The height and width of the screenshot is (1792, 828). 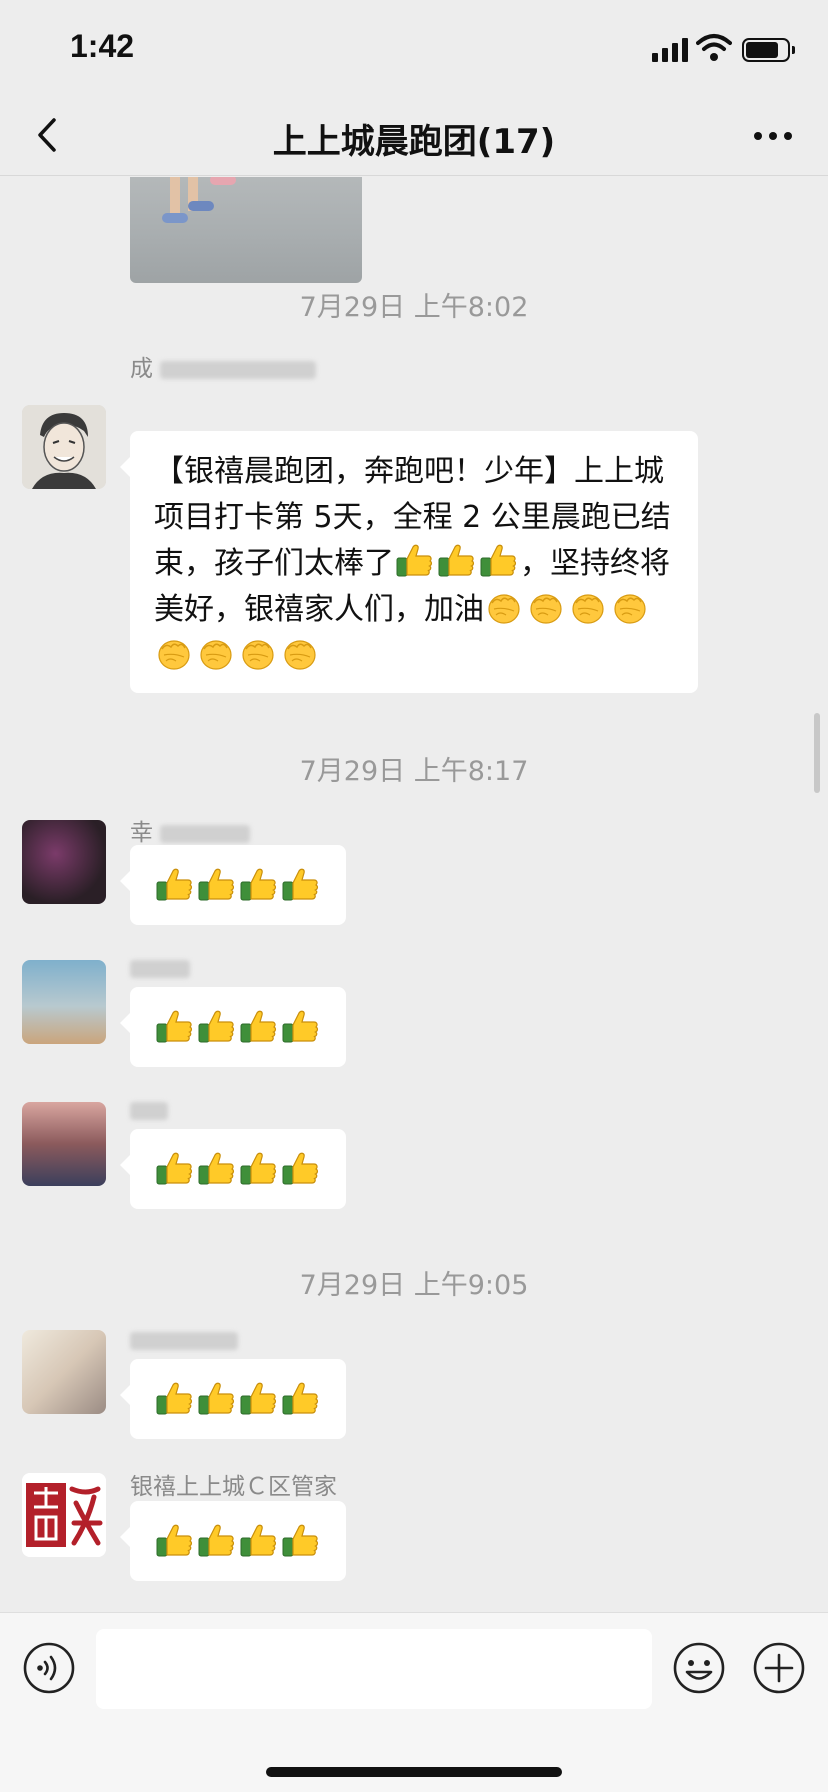 I want to click on seal-logo-icon, so click(x=64, y=1515).